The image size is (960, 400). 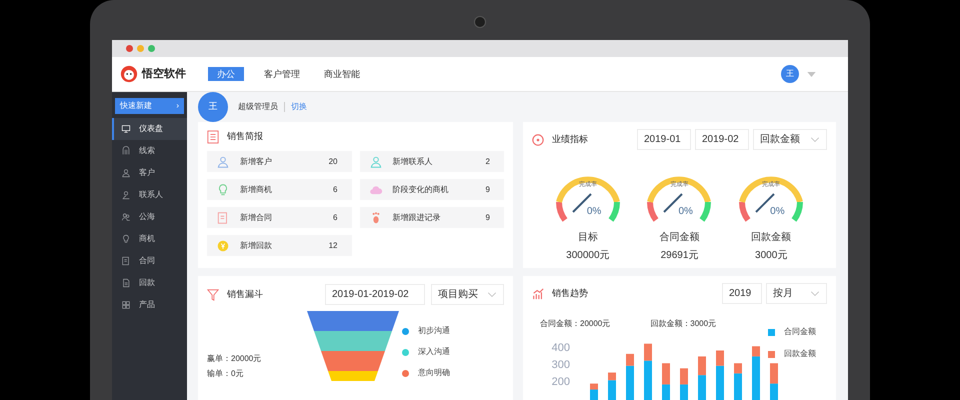 I want to click on lost-amount: 输单：0元, so click(x=225, y=374).